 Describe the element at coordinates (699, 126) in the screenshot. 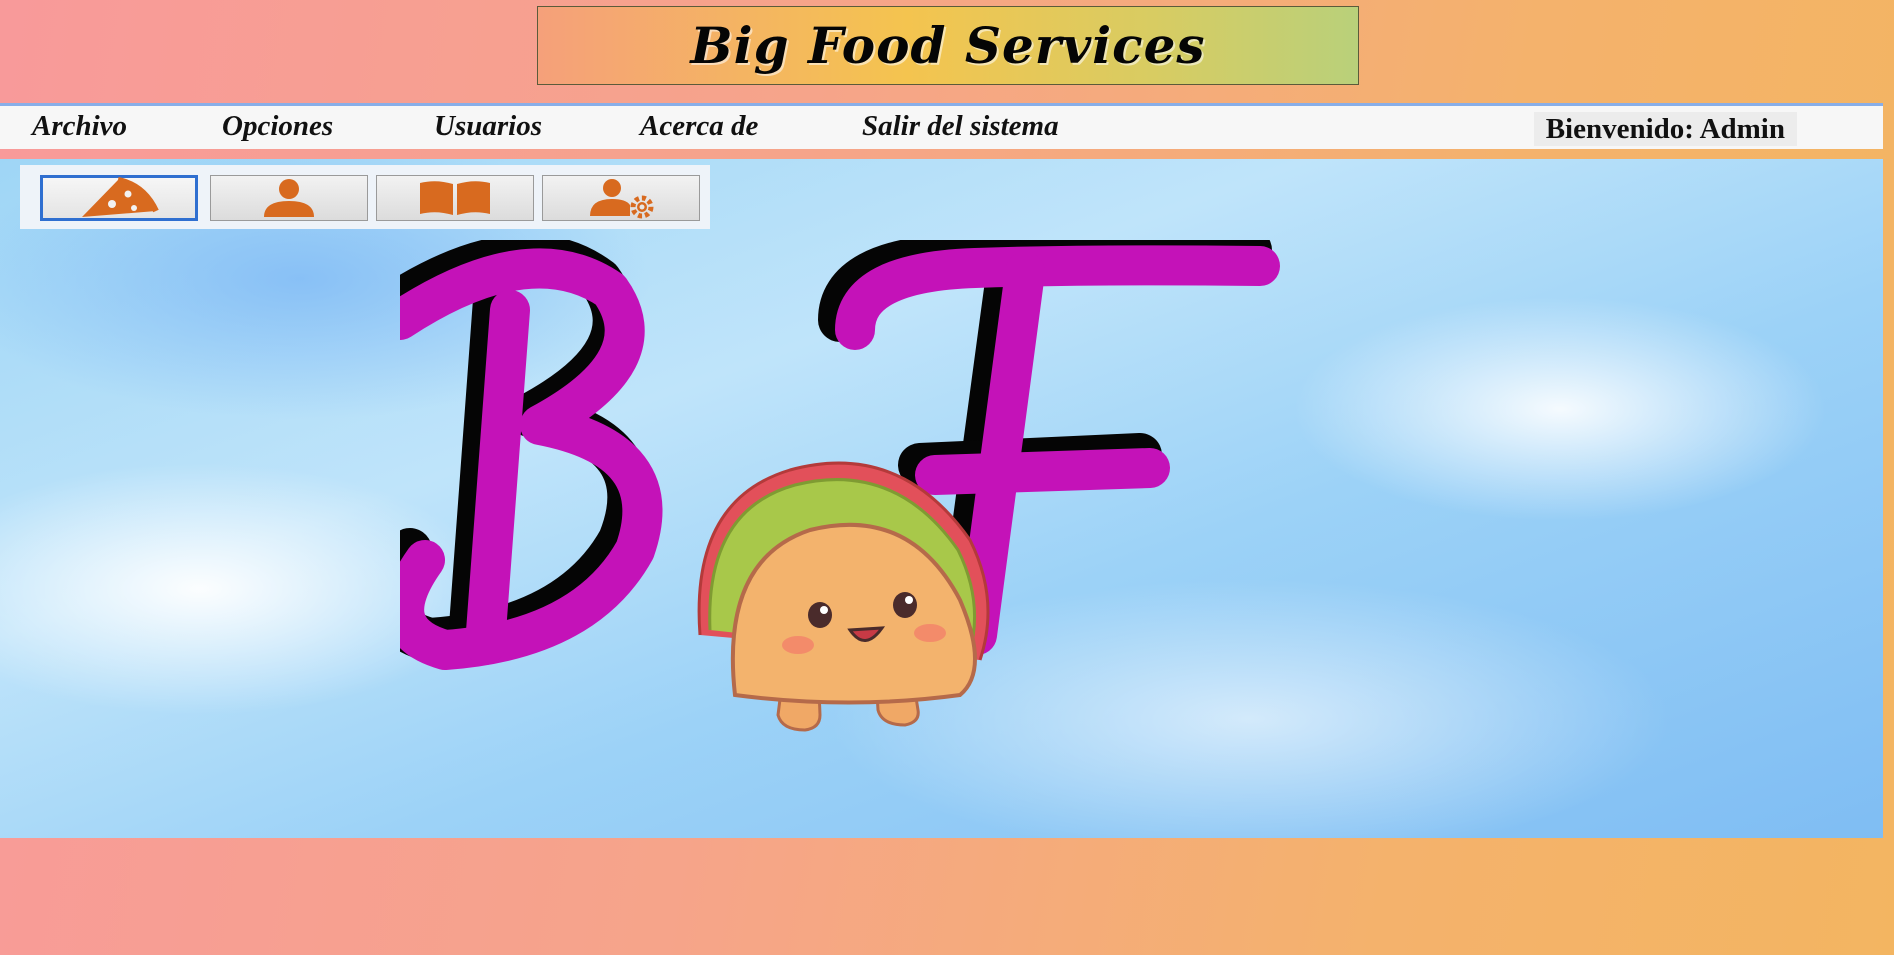

I see `menu-item-acerca-de: Acerca de` at that location.